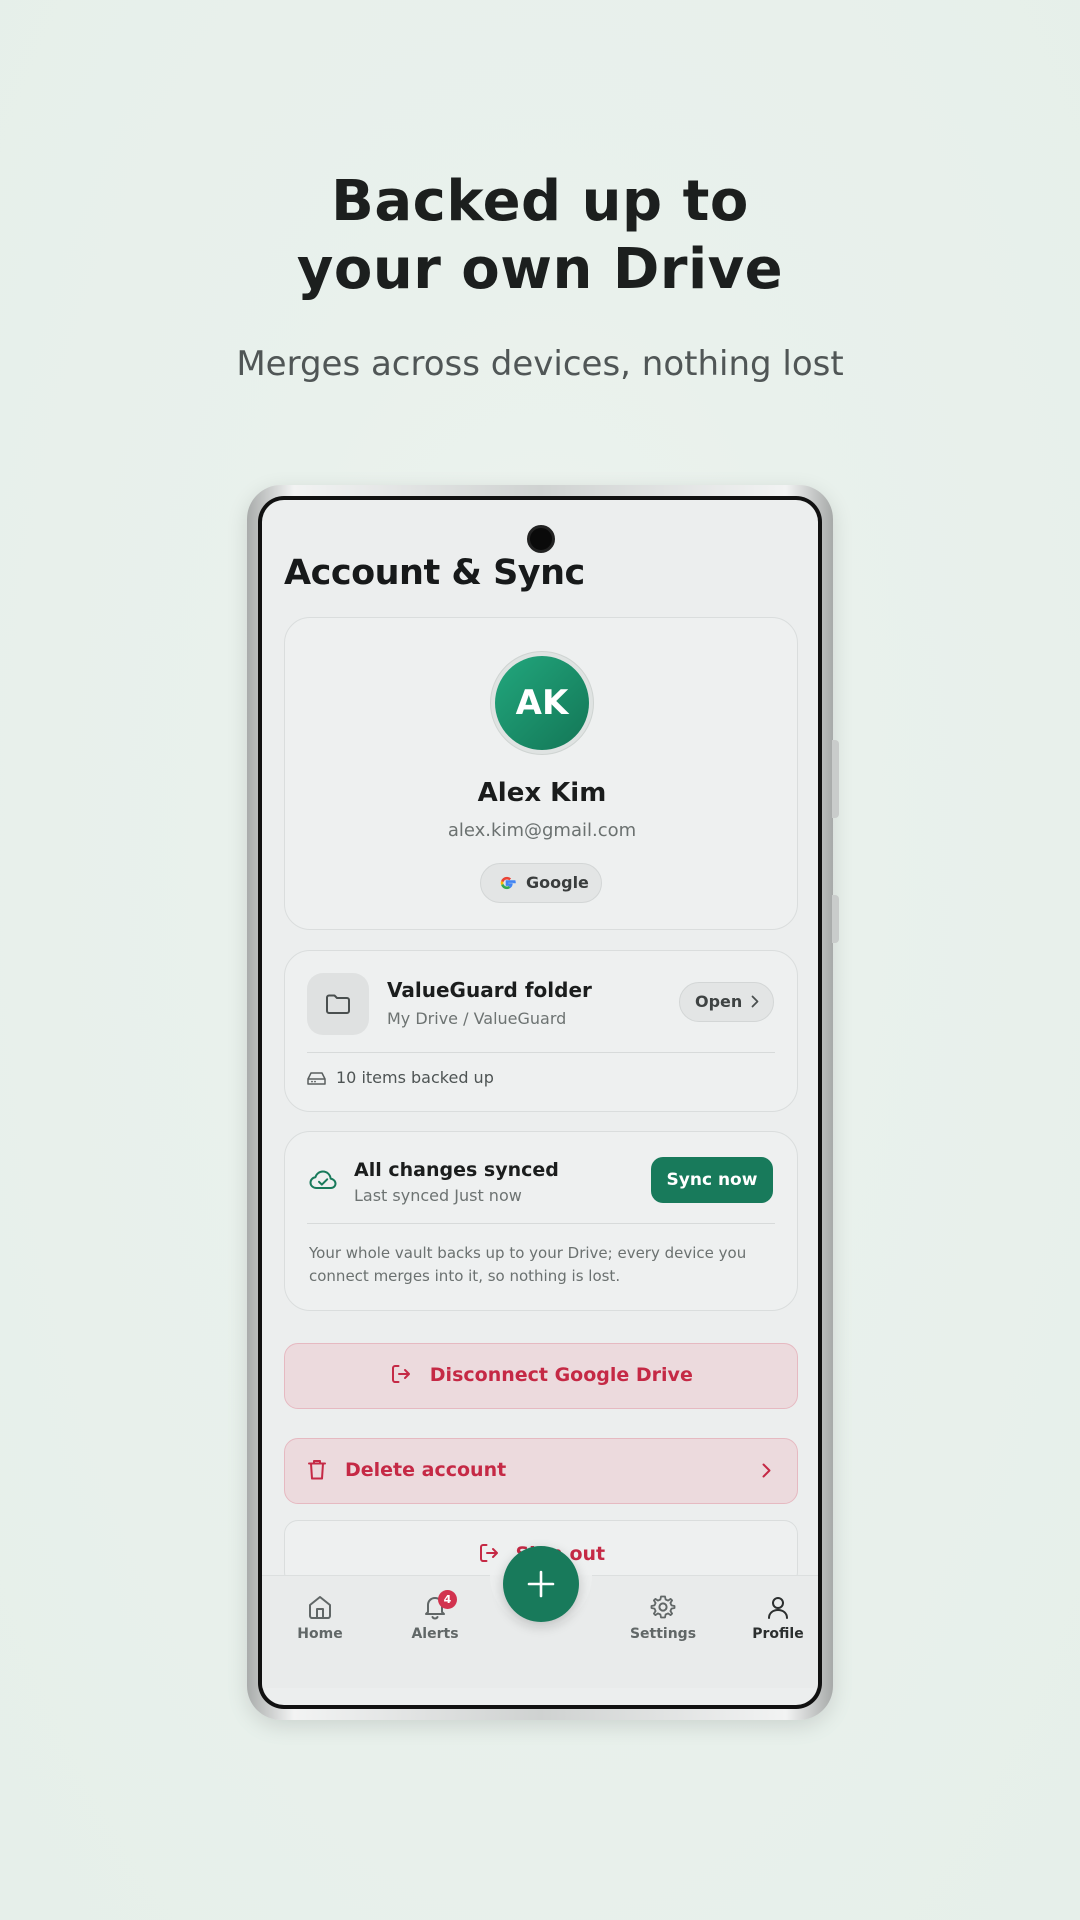 This screenshot has width=1080, height=1920. Describe the element at coordinates (489, 990) in the screenshot. I see `folder-title: ValueGuard folder` at that location.